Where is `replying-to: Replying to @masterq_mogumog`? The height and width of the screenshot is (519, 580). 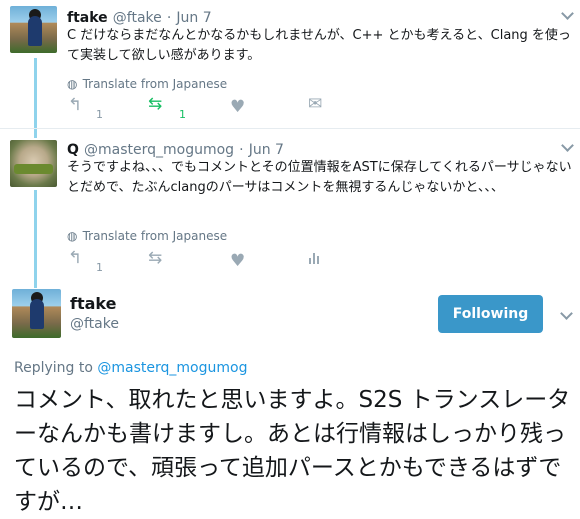 replying-to: Replying to @masterq_mogumog is located at coordinates (130, 368).